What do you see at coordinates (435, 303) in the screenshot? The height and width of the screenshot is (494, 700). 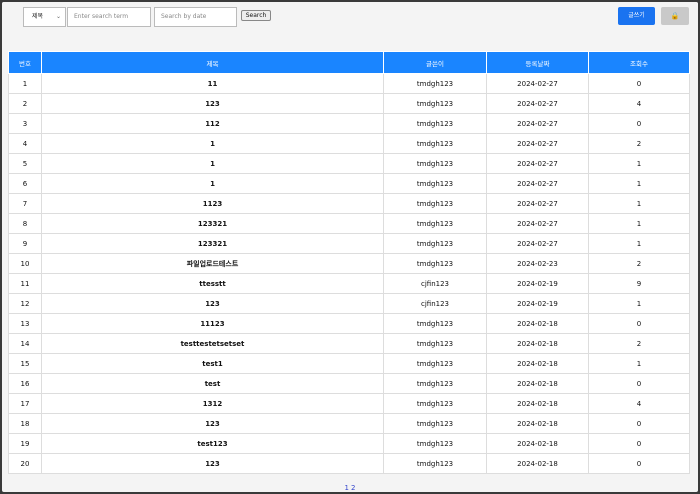 I see `cell-author: cjfin123` at bounding box center [435, 303].